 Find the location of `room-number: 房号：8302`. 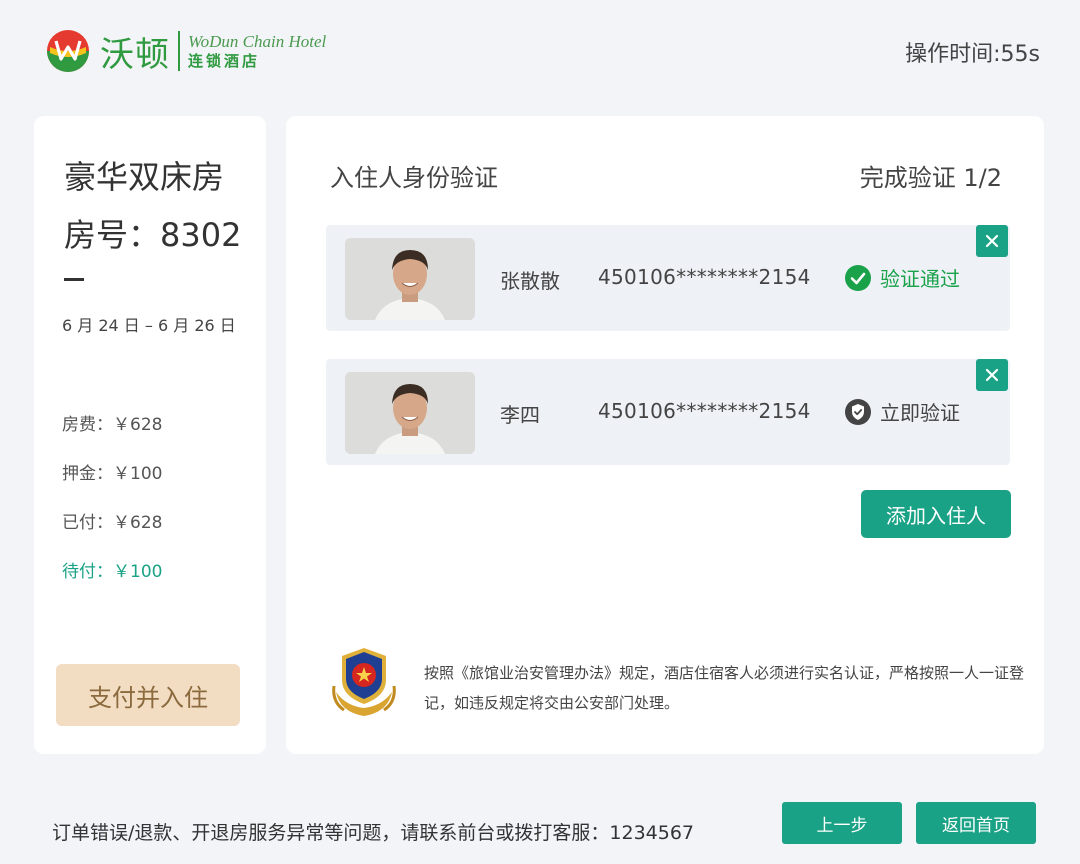

room-number: 房号：8302 is located at coordinates (153, 235).